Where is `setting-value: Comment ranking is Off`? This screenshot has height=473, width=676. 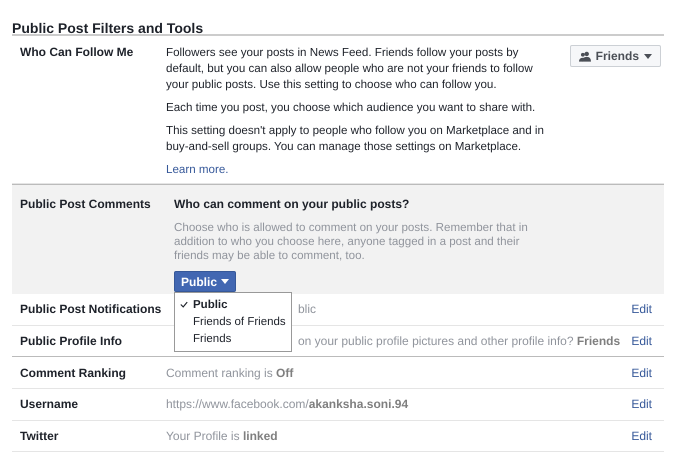 setting-value: Comment ranking is Off is located at coordinates (230, 373).